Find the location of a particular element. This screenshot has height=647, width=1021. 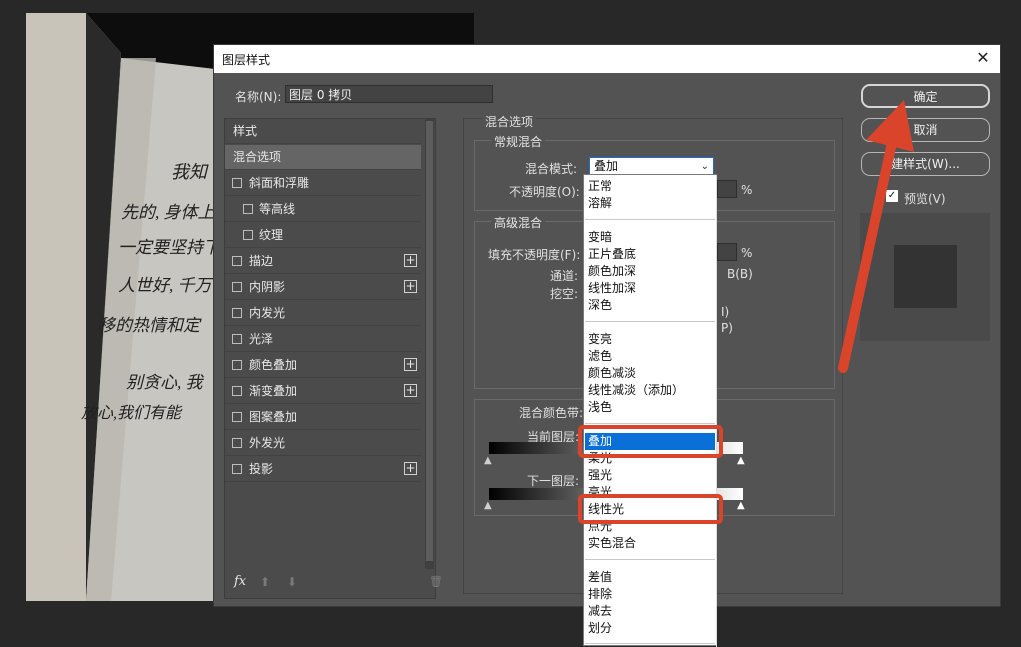

dialog-titlebar: 图层样式 ✕ is located at coordinates (607, 59).